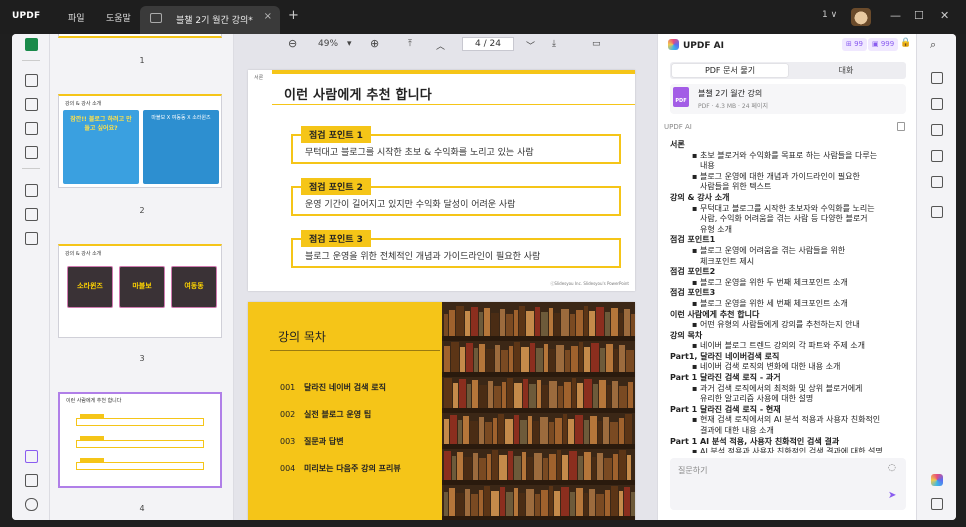  I want to click on thumbnail-point-box, so click(140, 466).